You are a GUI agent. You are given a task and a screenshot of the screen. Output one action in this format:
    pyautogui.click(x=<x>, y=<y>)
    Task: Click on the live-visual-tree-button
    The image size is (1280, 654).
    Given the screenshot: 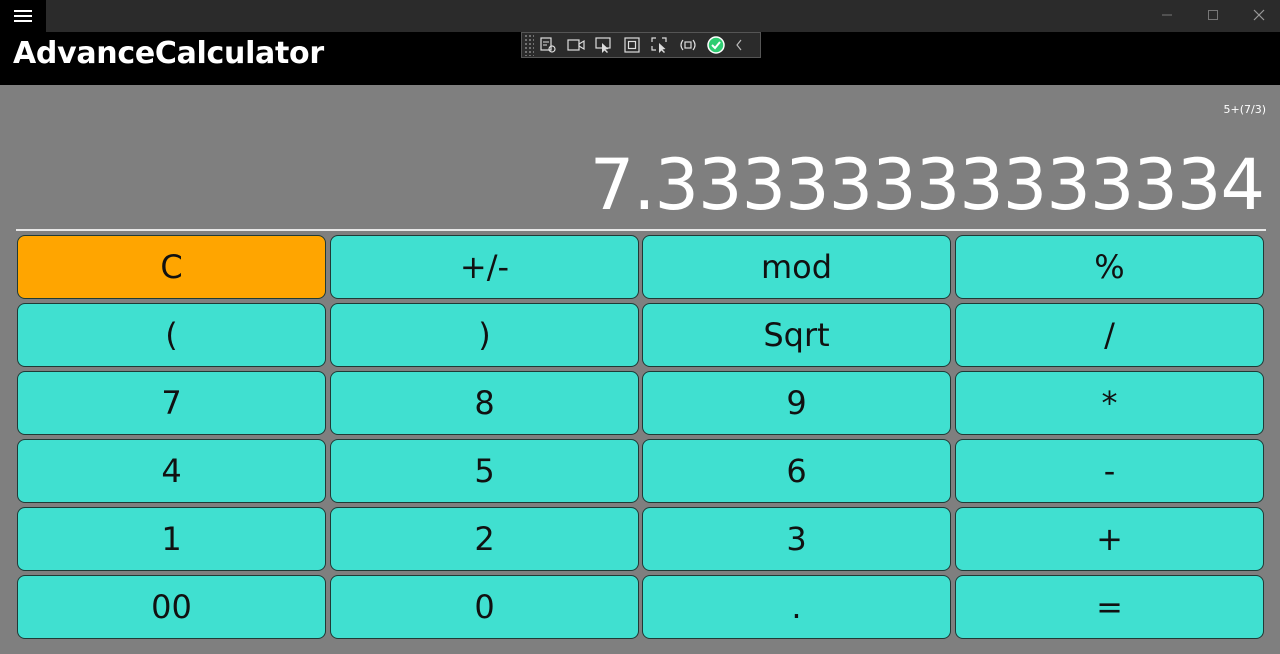 What is the action you would take?
    pyautogui.click(x=548, y=45)
    